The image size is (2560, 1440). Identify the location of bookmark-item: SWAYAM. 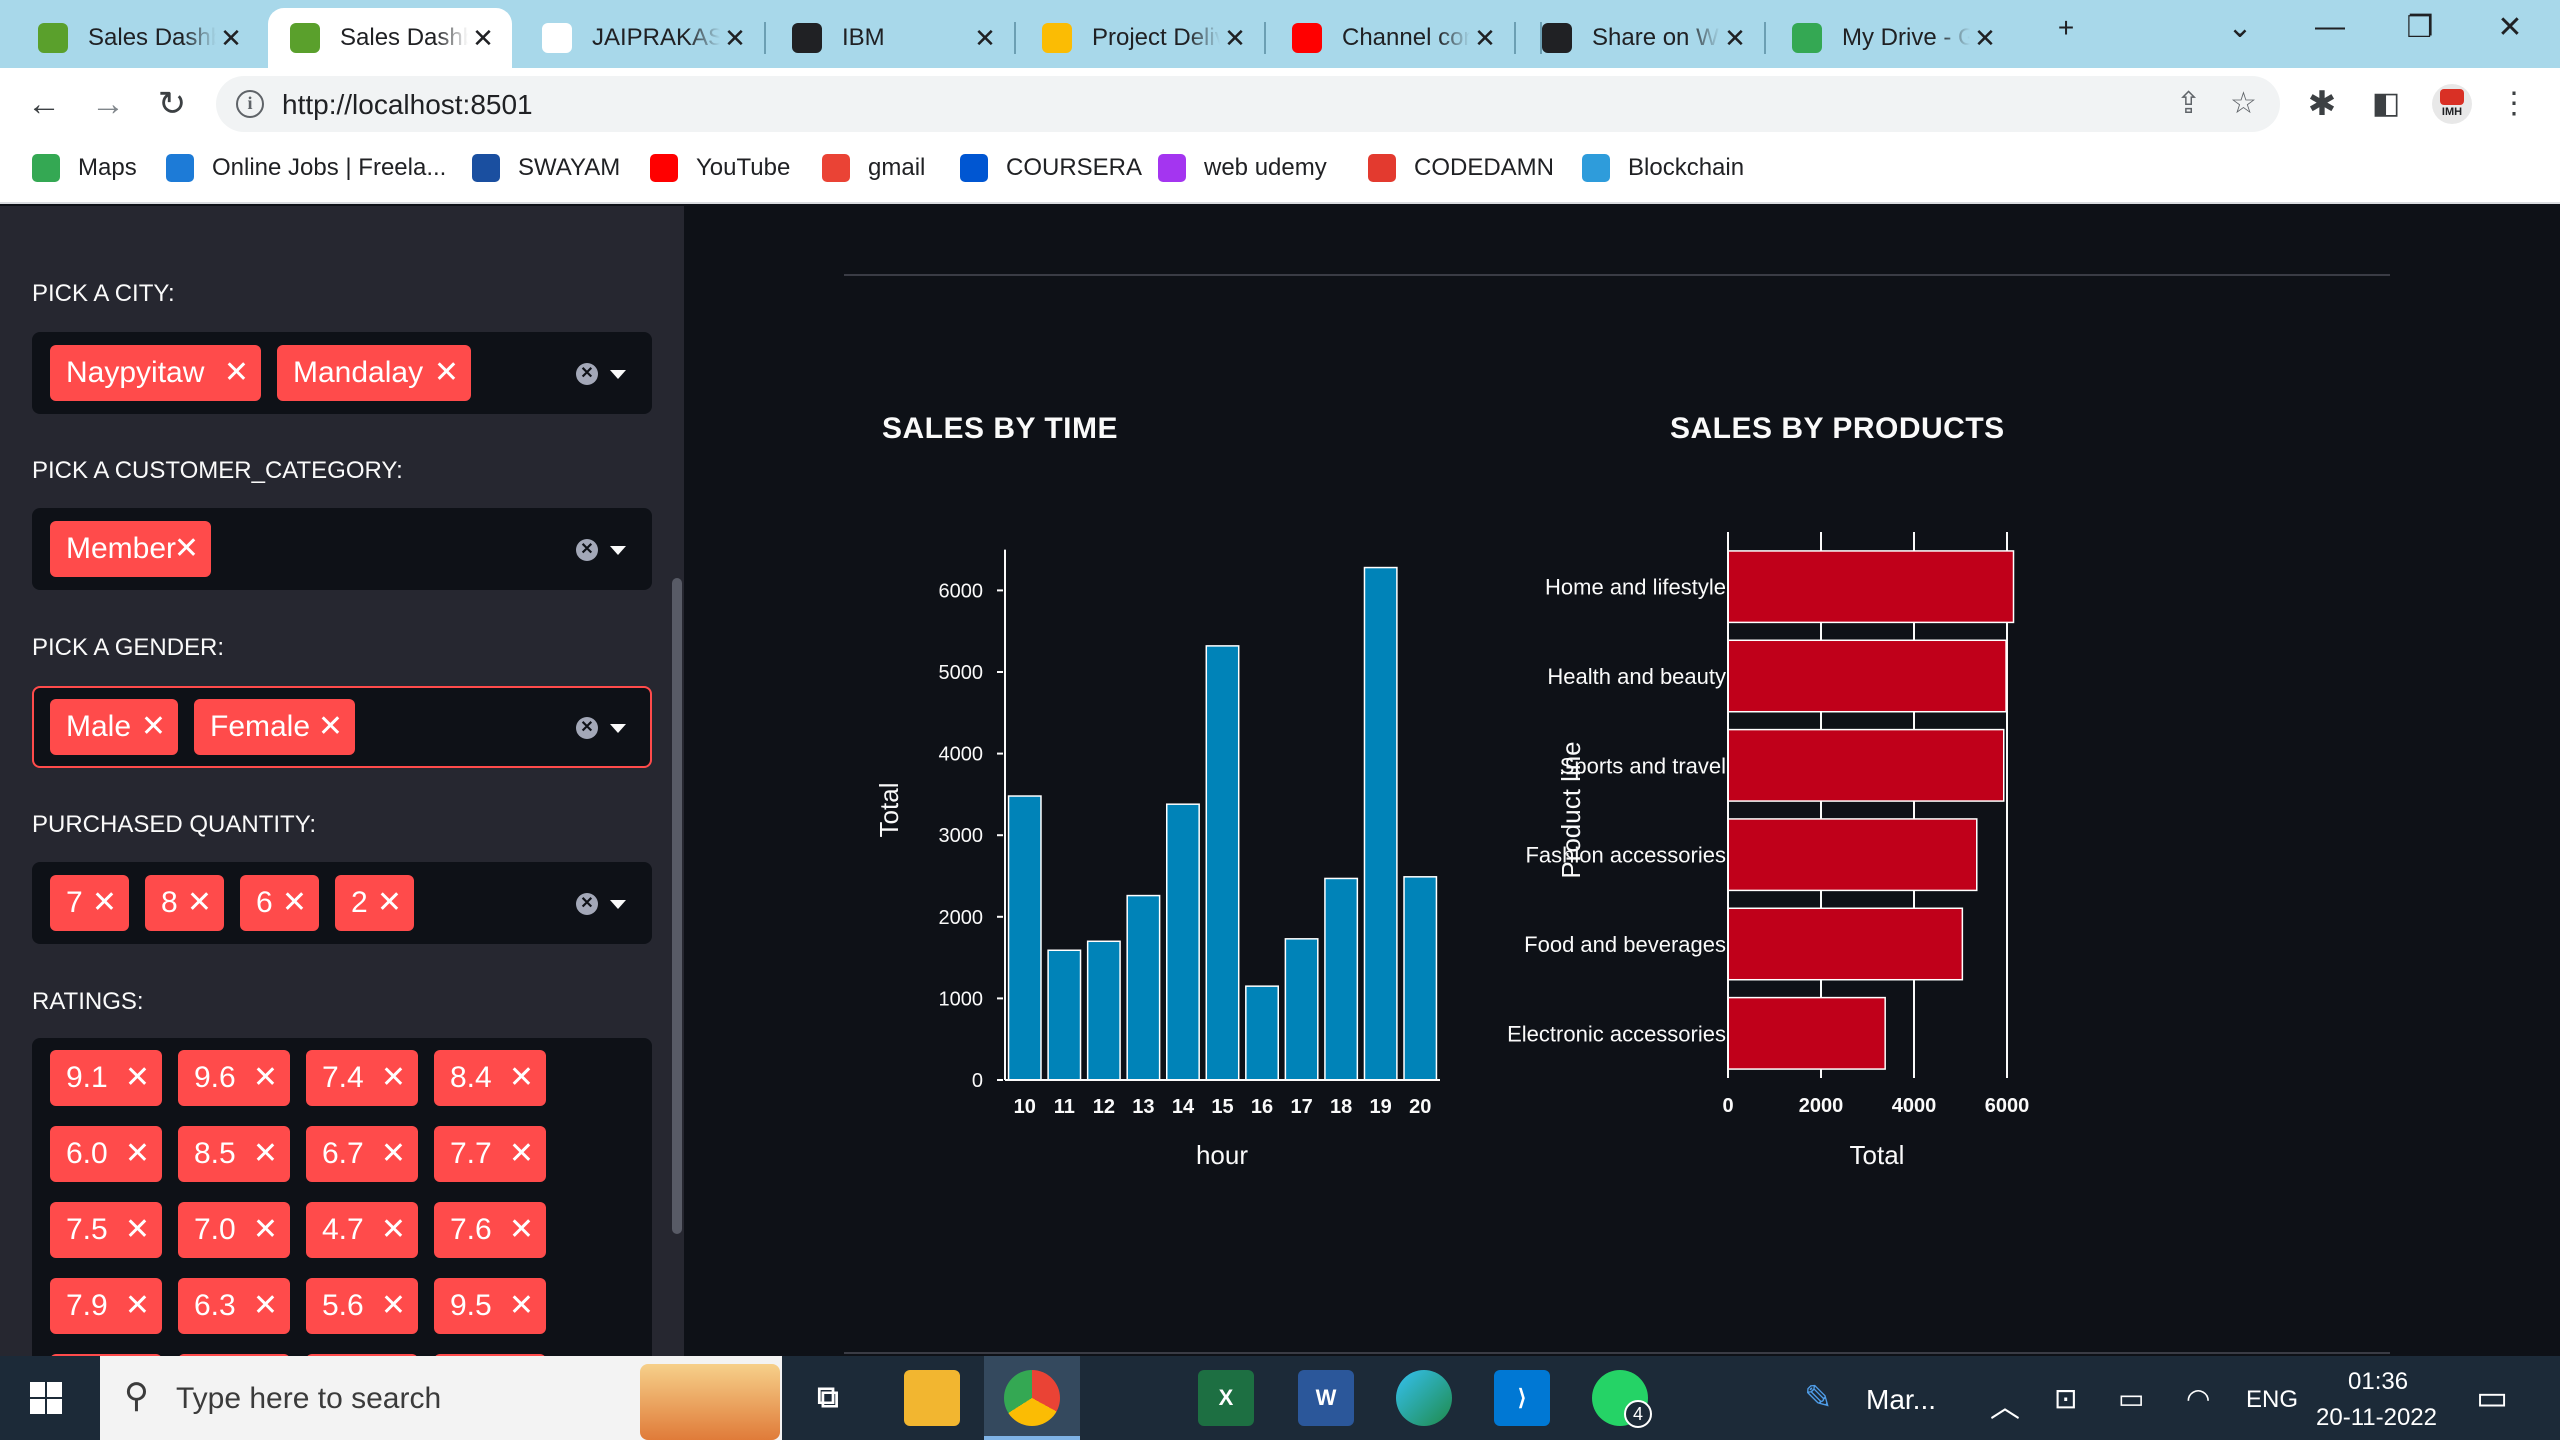
(546, 168).